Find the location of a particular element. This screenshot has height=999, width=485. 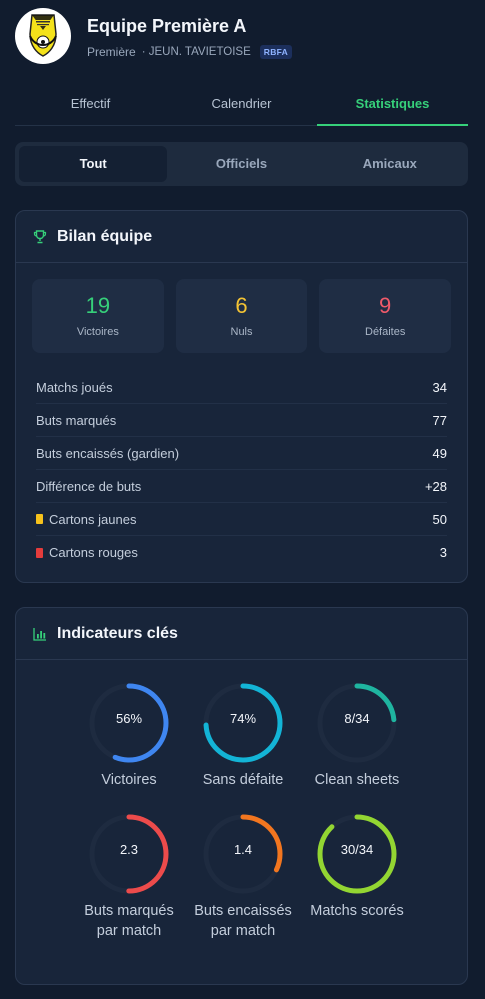

match-filter: Tout Officiels Amicaux is located at coordinates (241, 164).